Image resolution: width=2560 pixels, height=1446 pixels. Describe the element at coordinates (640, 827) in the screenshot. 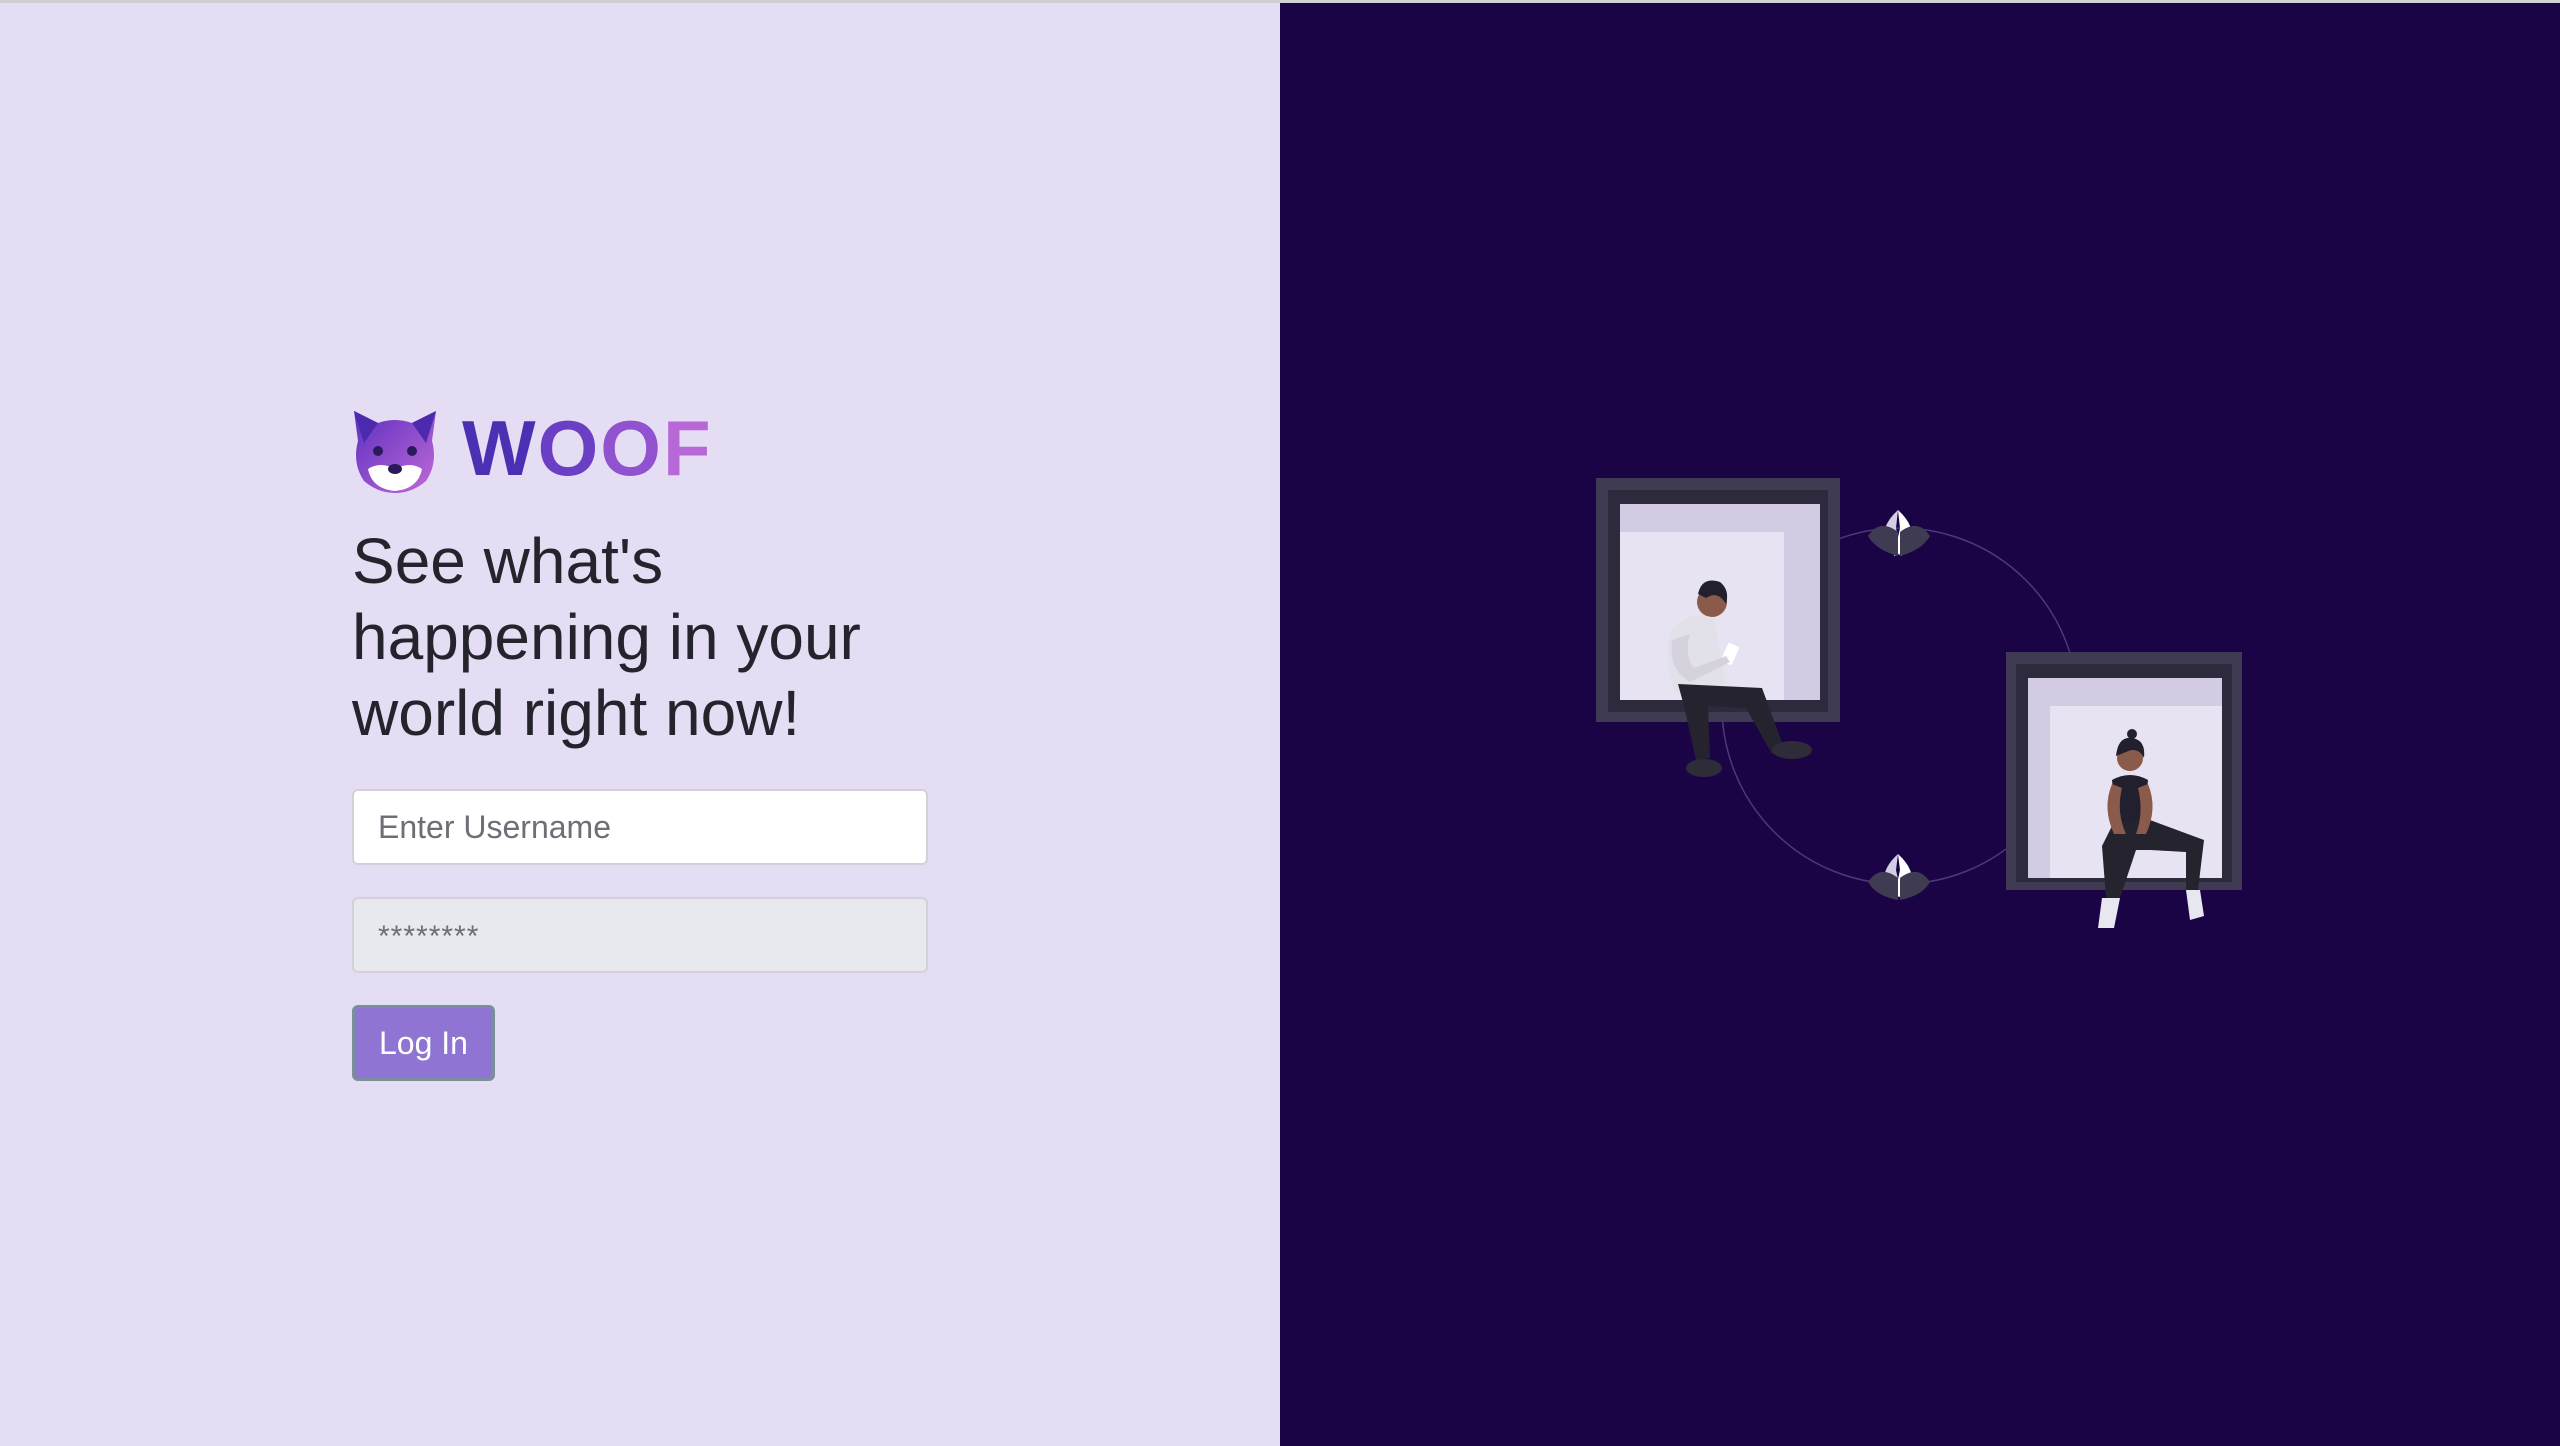

I see `username-input` at that location.